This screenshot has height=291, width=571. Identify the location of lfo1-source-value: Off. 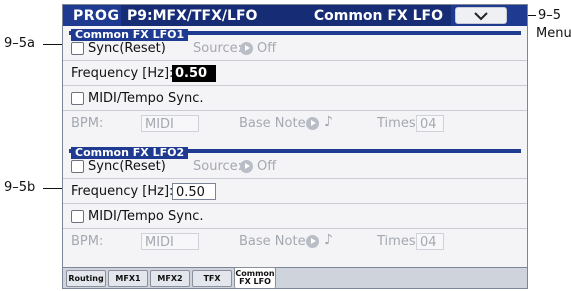
(267, 48).